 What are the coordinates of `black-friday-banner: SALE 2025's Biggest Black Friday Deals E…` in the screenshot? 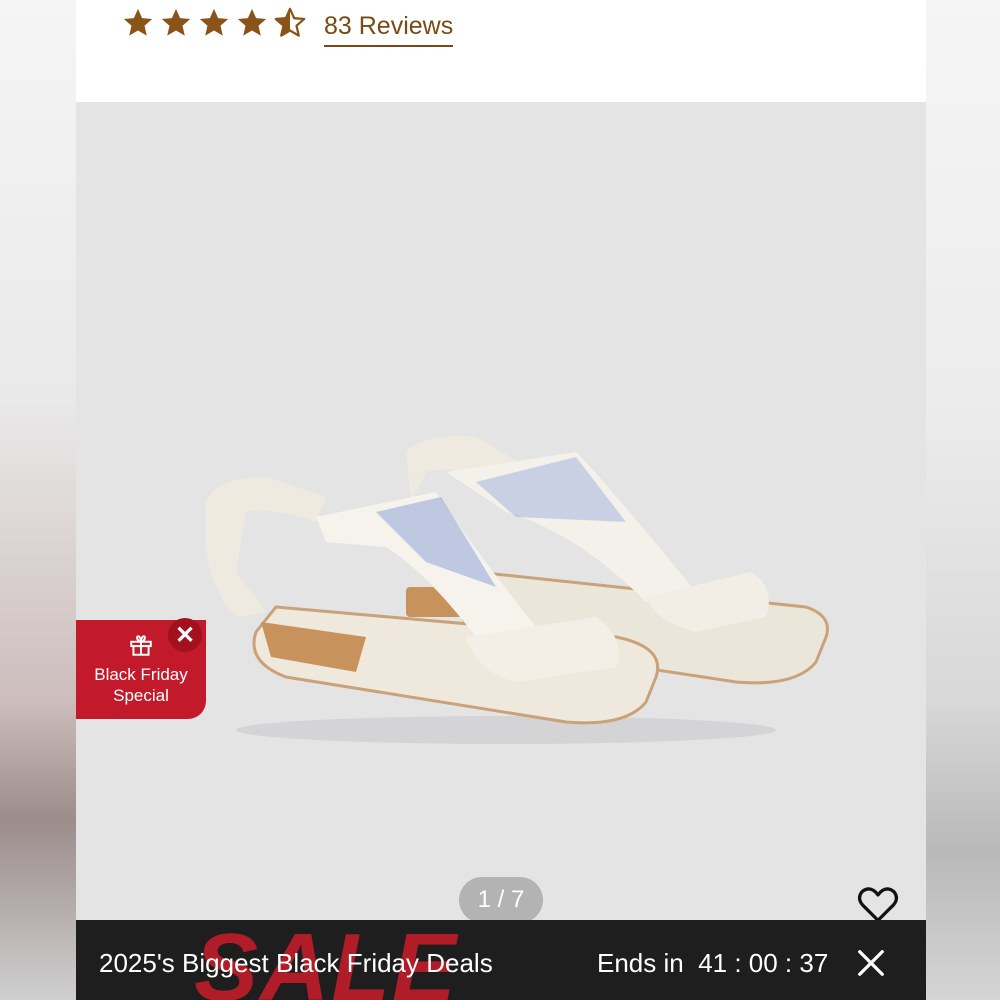 It's located at (501, 960).